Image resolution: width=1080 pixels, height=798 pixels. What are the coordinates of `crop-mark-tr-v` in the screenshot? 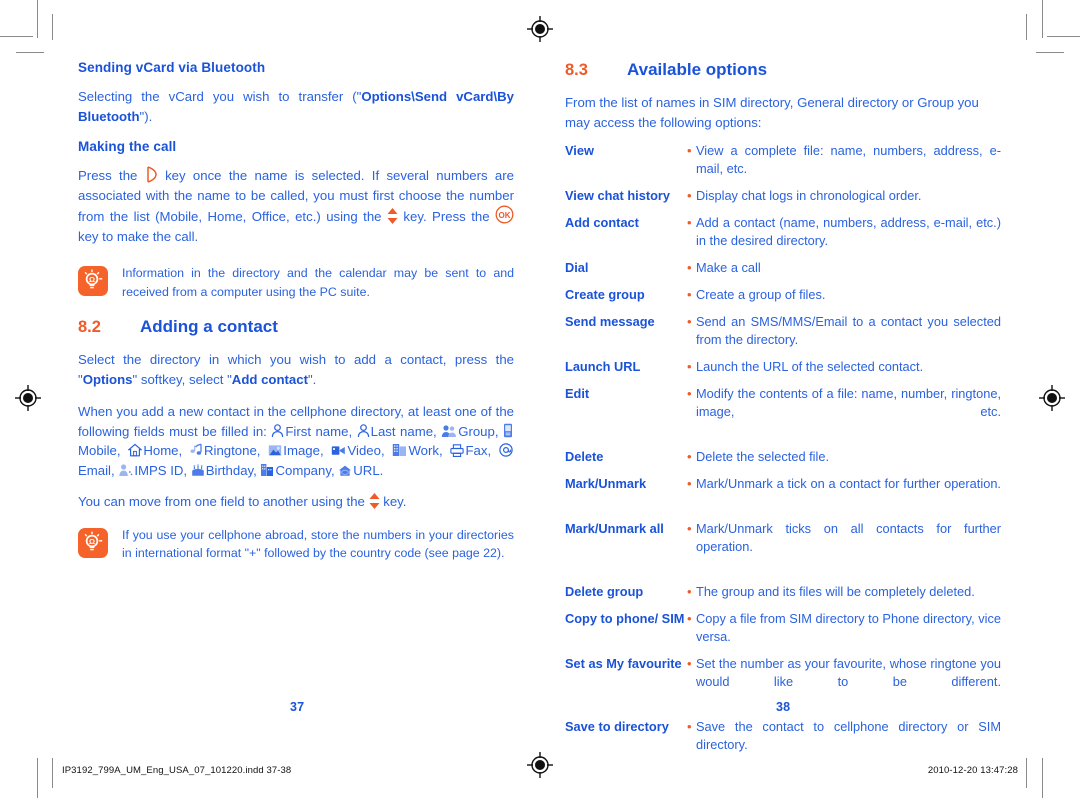 It's located at (1042, 19).